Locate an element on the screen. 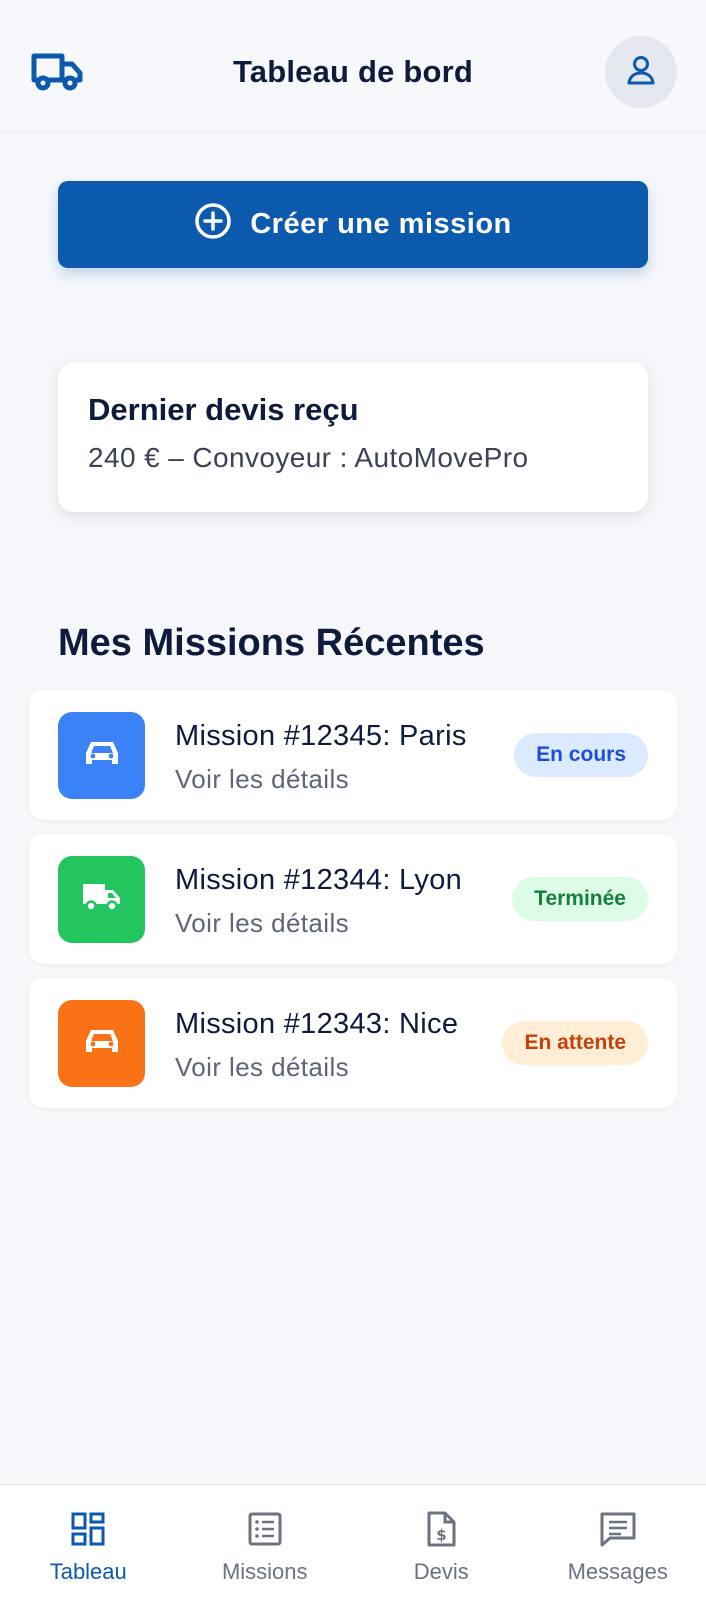 Image resolution: width=706 pixels, height=1600 pixels. nav-item-tableau: Tableau is located at coordinates (88, 1542).